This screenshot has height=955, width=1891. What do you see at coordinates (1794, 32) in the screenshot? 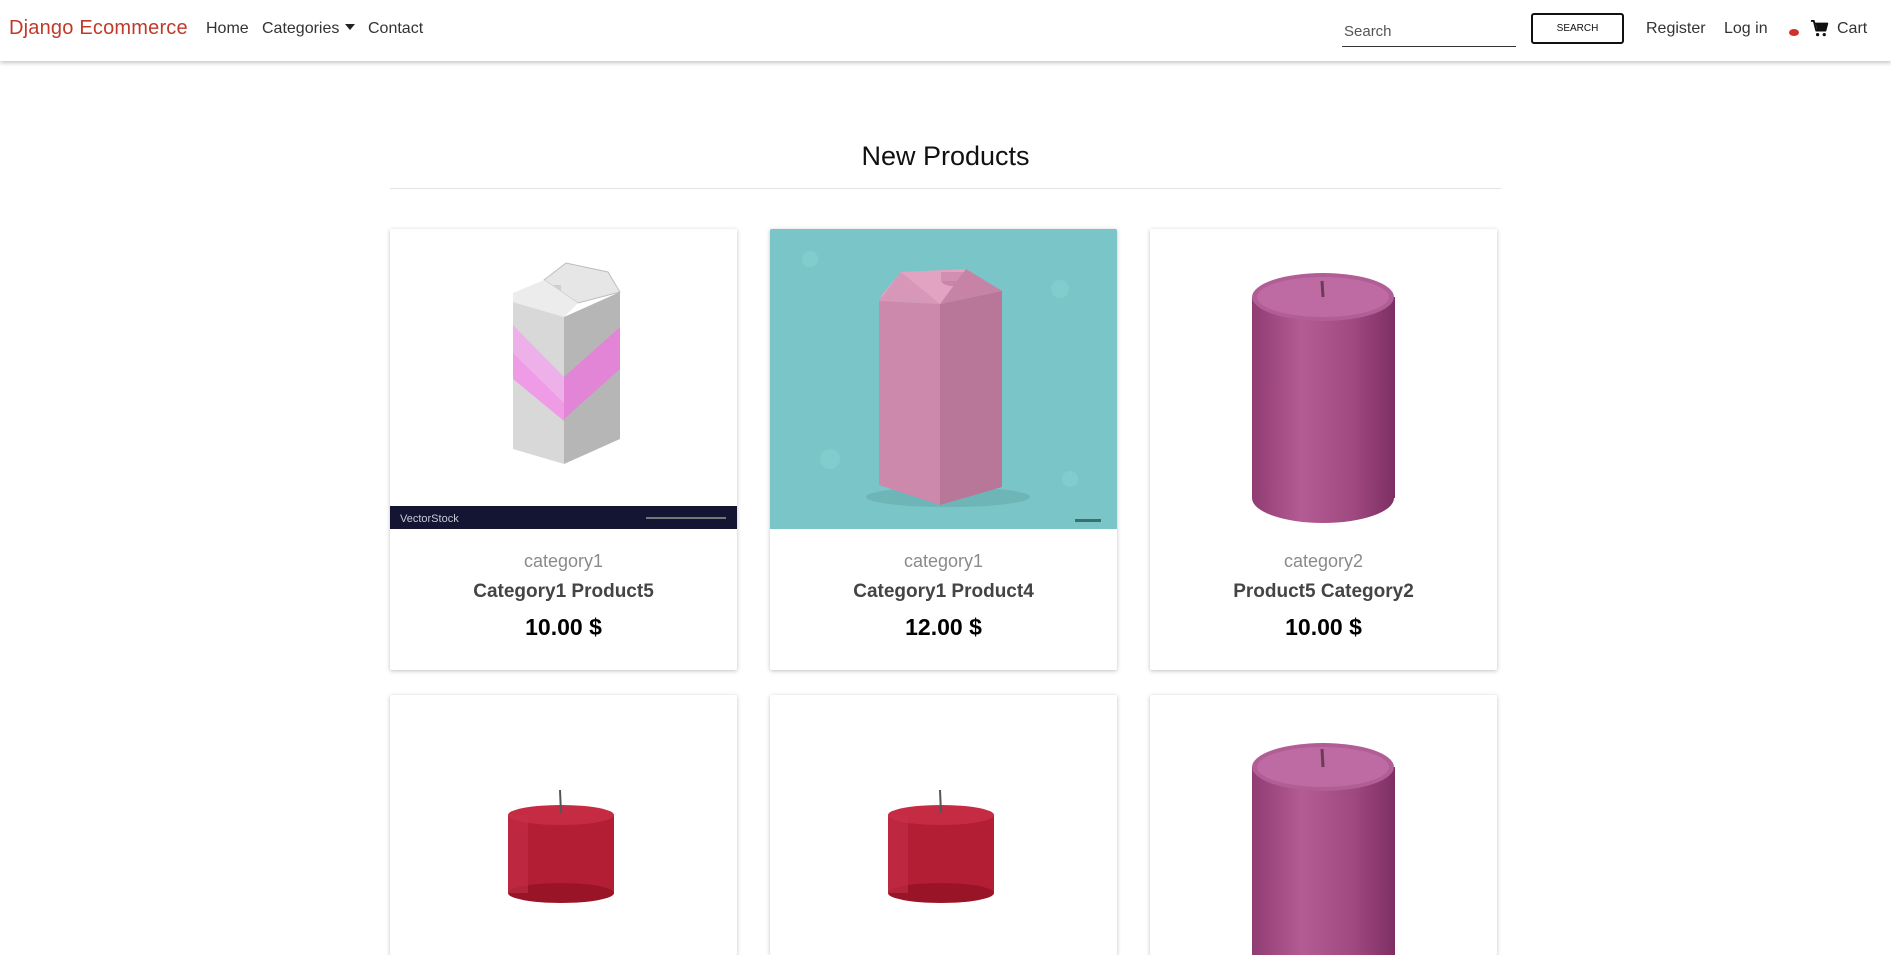
I see `cart-count-badge` at bounding box center [1794, 32].